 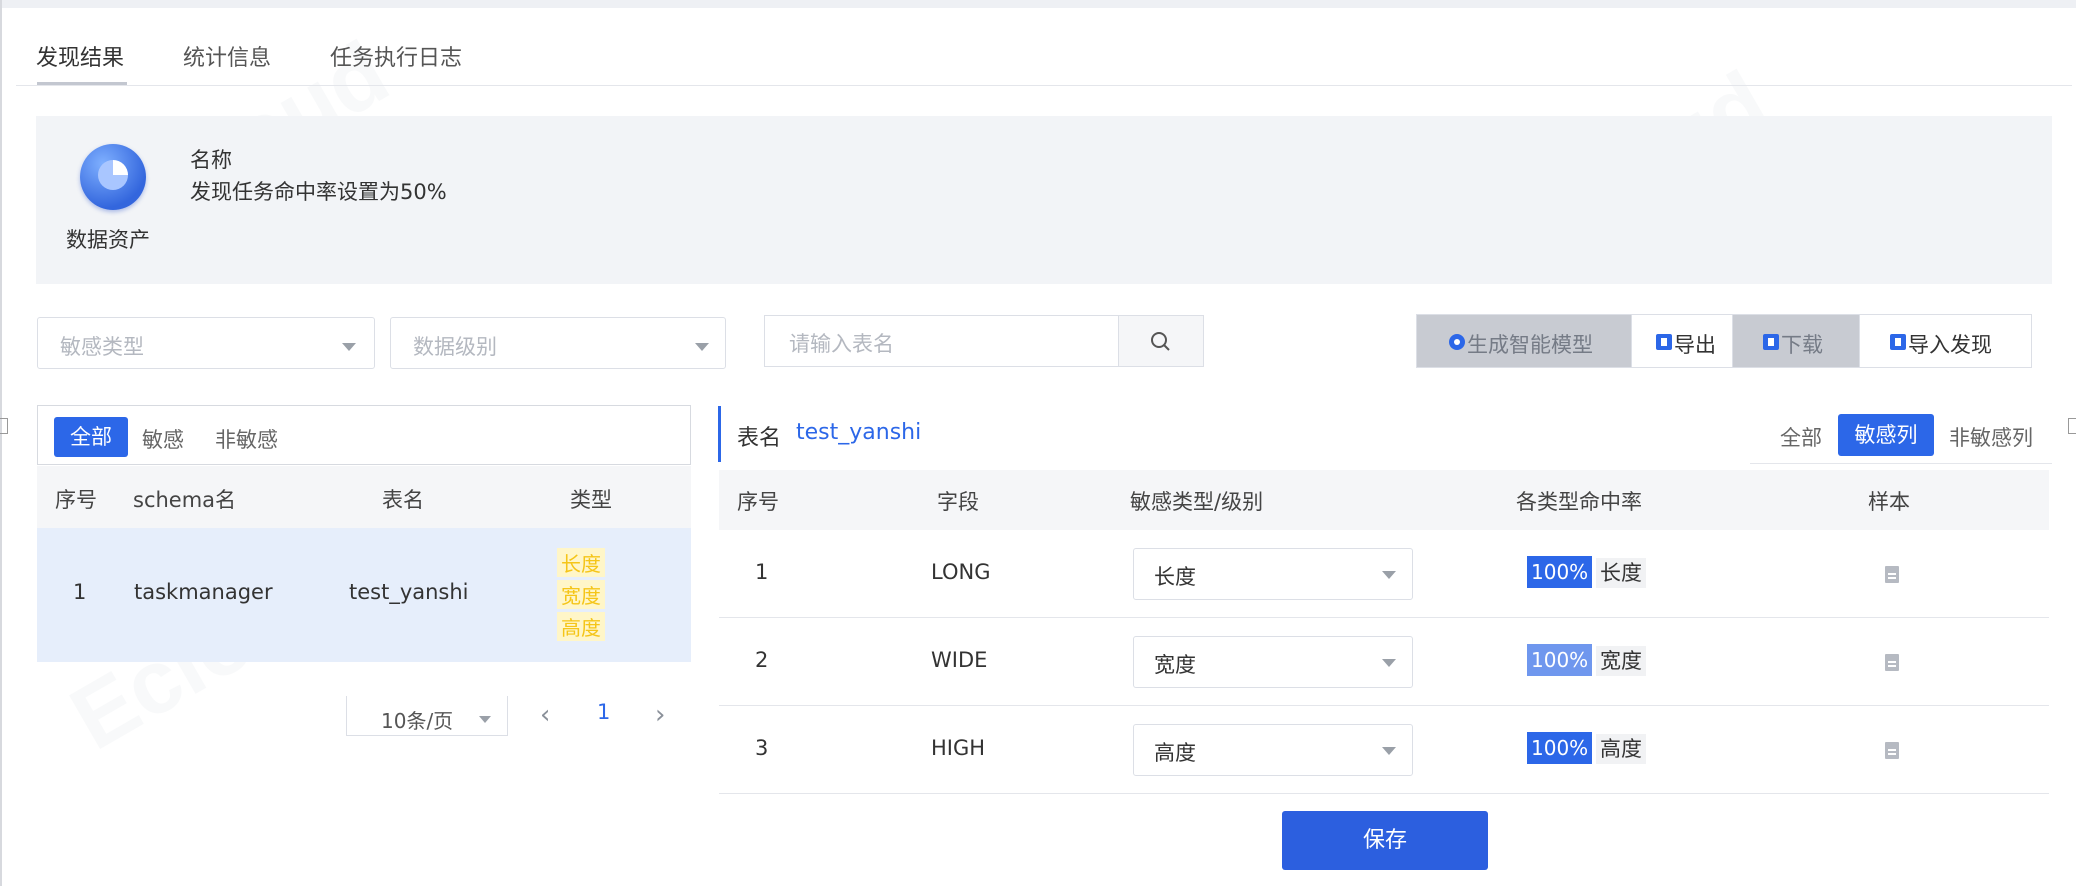 I want to click on import-discovery-button: 导入发现, so click(x=1945, y=341).